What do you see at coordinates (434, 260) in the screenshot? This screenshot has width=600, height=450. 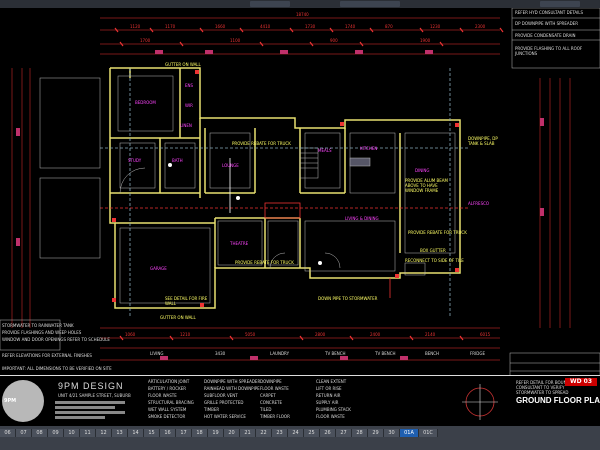 I see `annotation-note: RECONNECT TO SIDE OF TILE` at bounding box center [434, 260].